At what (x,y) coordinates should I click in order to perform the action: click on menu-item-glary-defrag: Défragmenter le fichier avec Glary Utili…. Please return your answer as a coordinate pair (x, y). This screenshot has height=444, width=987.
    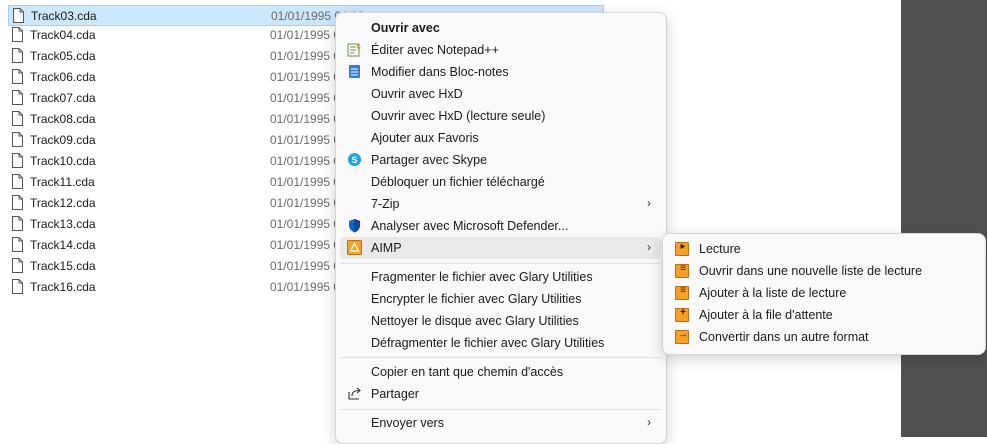
    Looking at the image, I should click on (500, 343).